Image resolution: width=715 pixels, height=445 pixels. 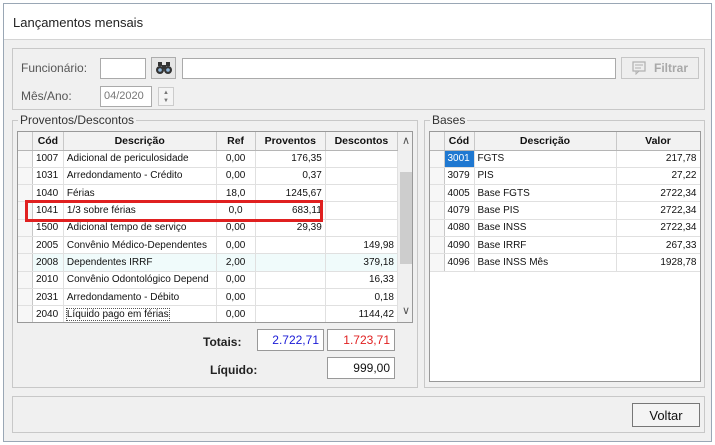 I want to click on scroll-up-icon: ∧, so click(x=405, y=142).